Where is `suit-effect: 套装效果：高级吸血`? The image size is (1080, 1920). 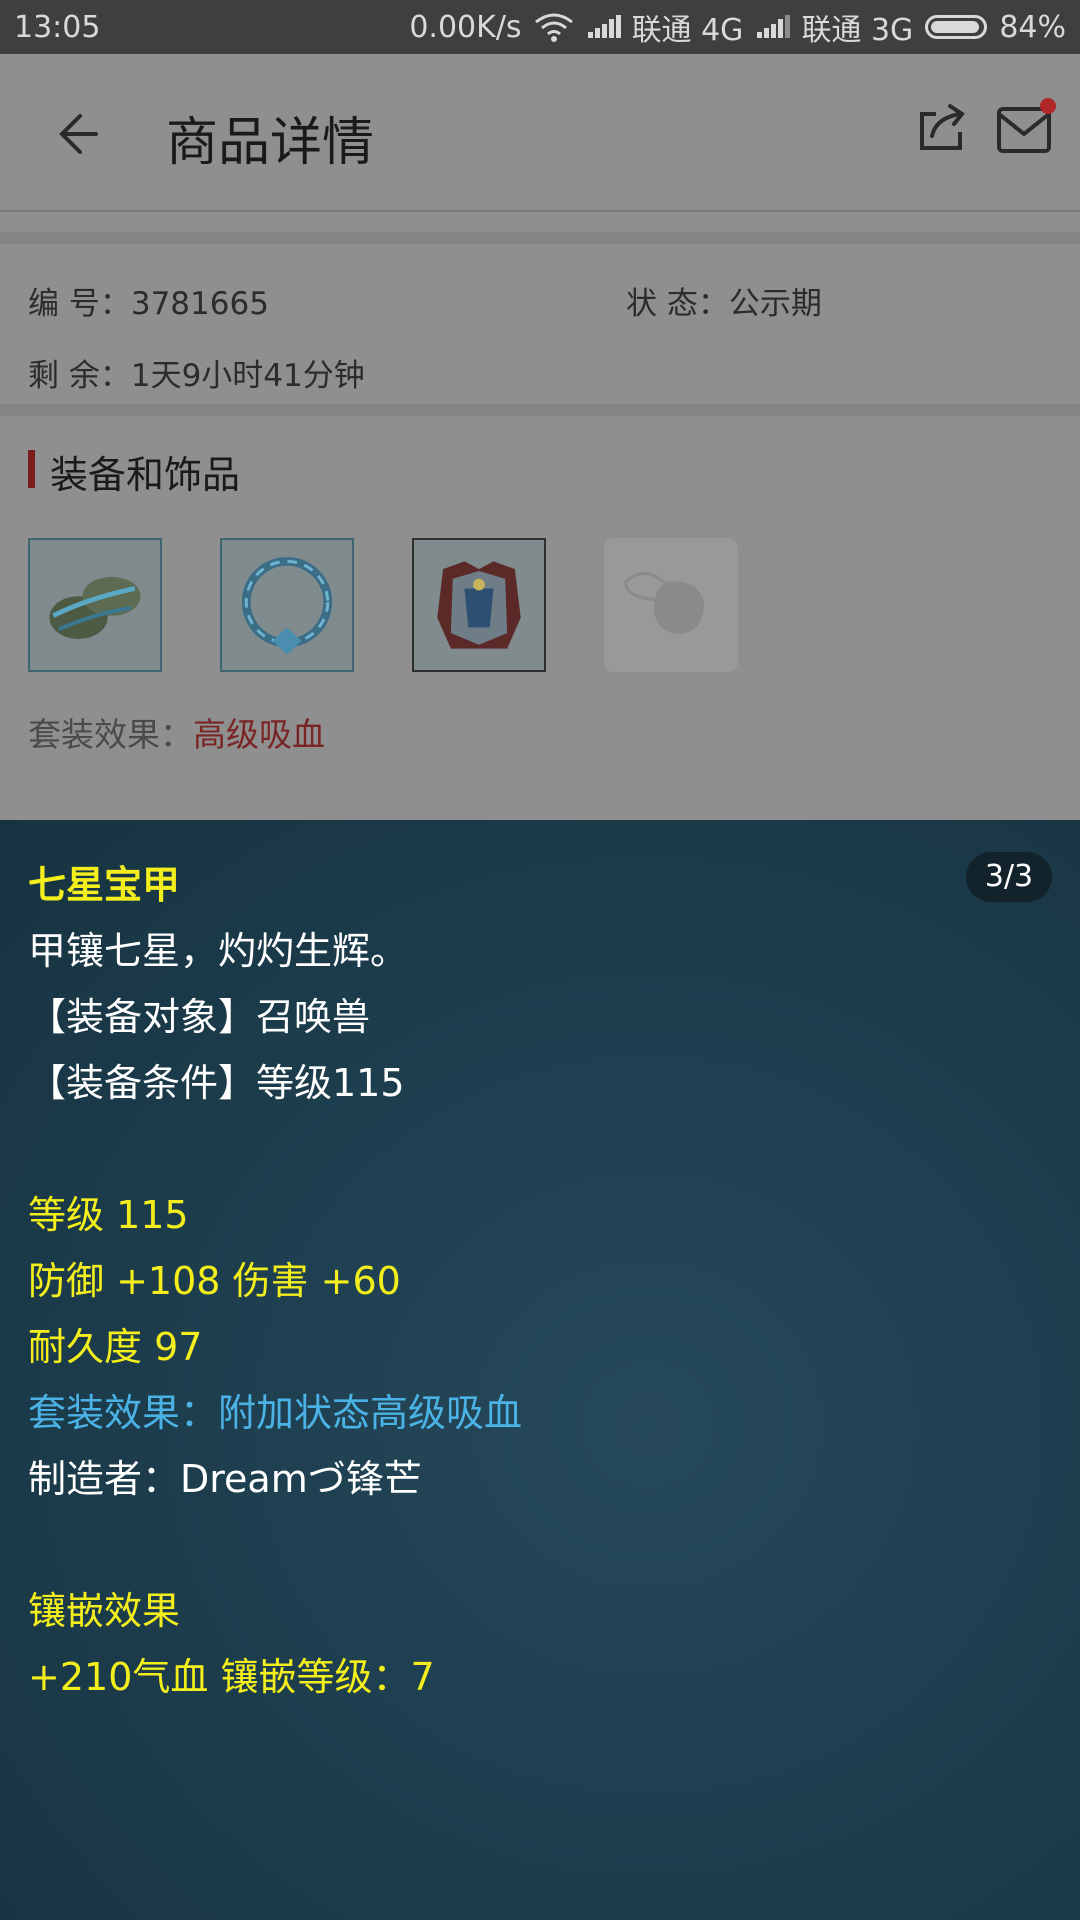 suit-effect: 套装效果：高级吸血 is located at coordinates (176, 732).